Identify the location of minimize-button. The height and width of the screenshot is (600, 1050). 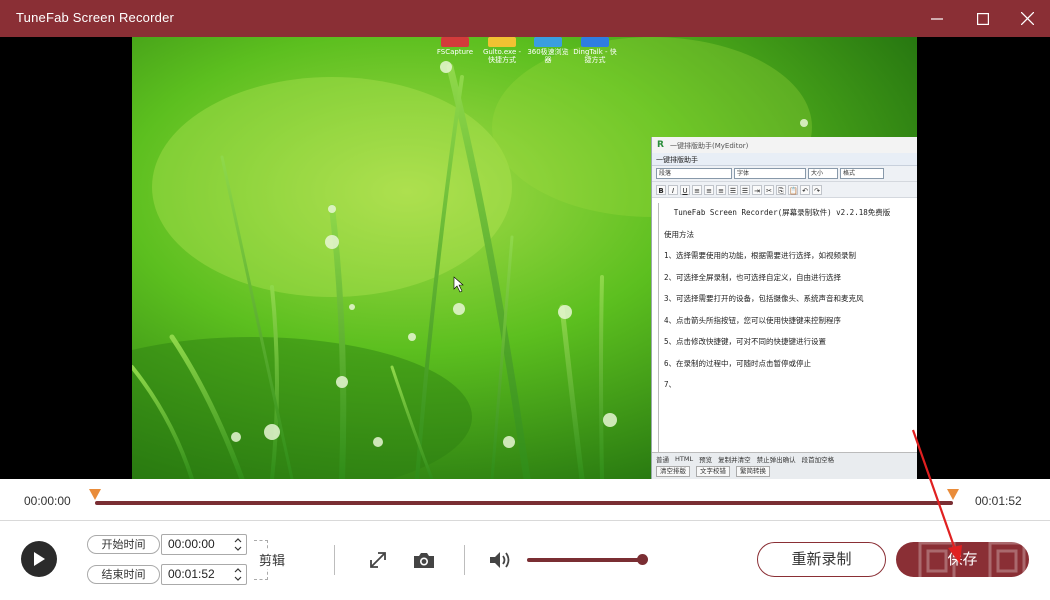
(937, 18).